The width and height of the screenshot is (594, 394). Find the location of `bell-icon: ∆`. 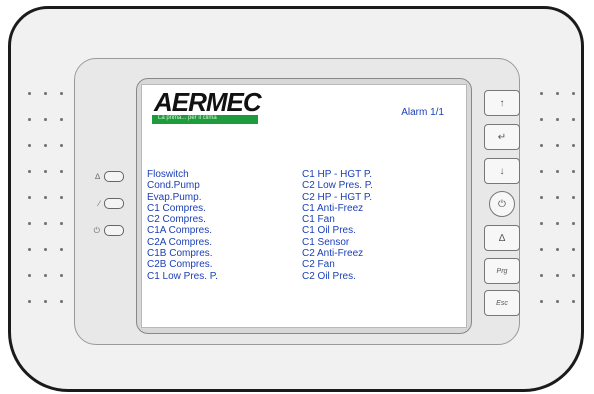

bell-icon: ∆ is located at coordinates (502, 238).